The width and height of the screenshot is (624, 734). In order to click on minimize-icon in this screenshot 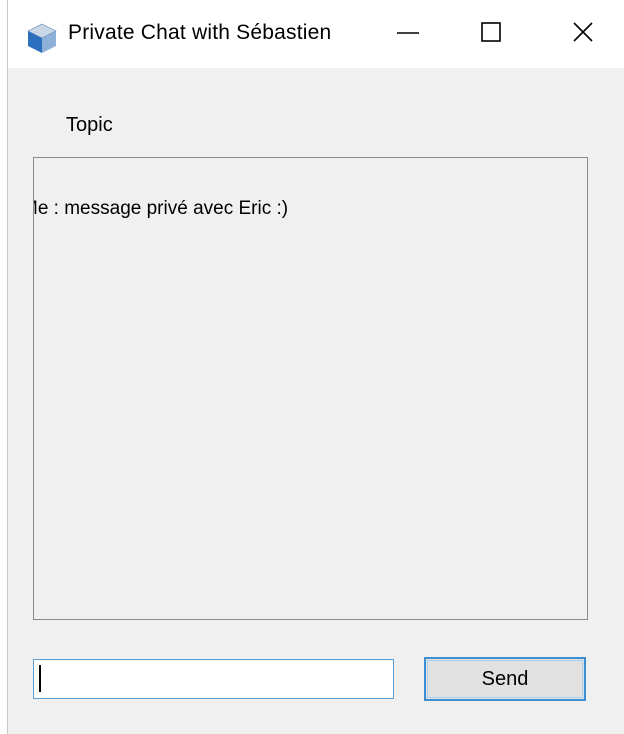, I will do `click(408, 34)`.